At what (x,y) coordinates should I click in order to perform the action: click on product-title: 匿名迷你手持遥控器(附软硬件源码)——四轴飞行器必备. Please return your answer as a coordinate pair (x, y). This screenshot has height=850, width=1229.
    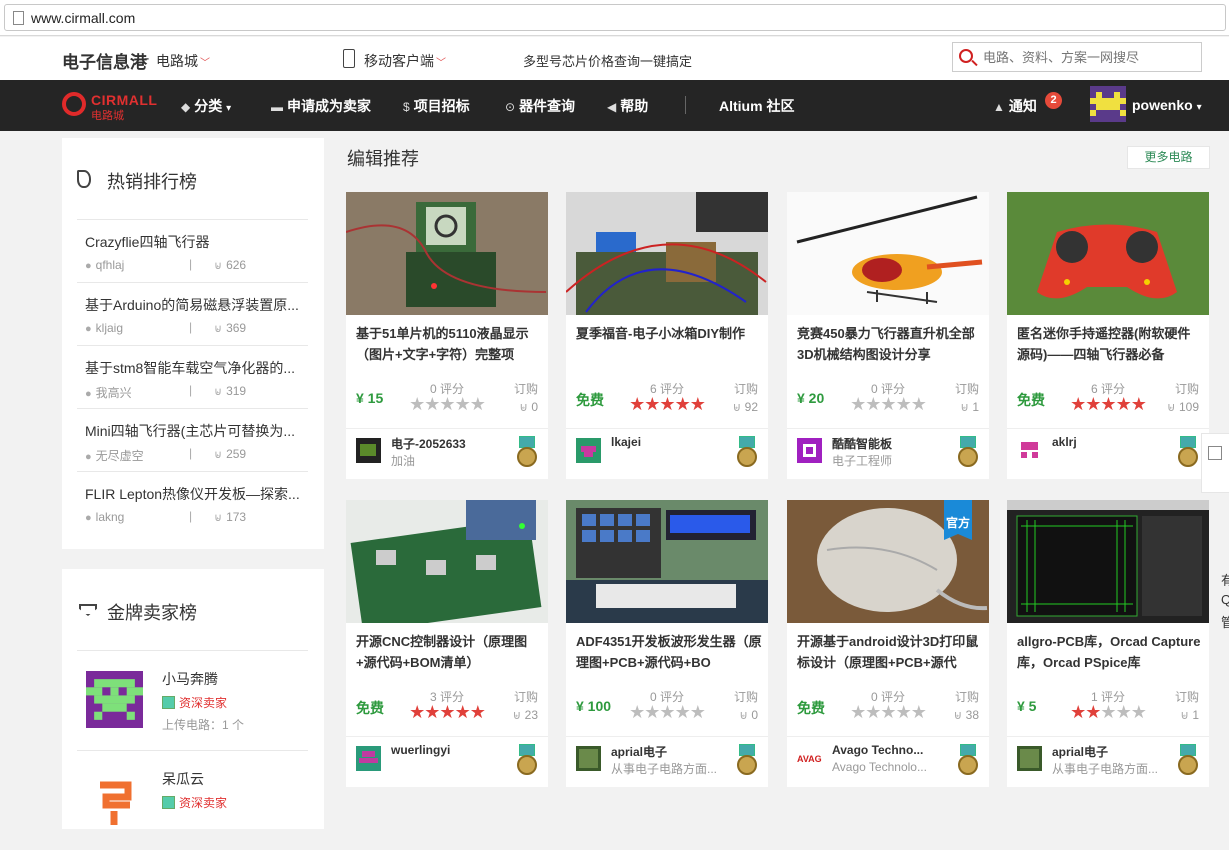
    Looking at the image, I should click on (1110, 345).